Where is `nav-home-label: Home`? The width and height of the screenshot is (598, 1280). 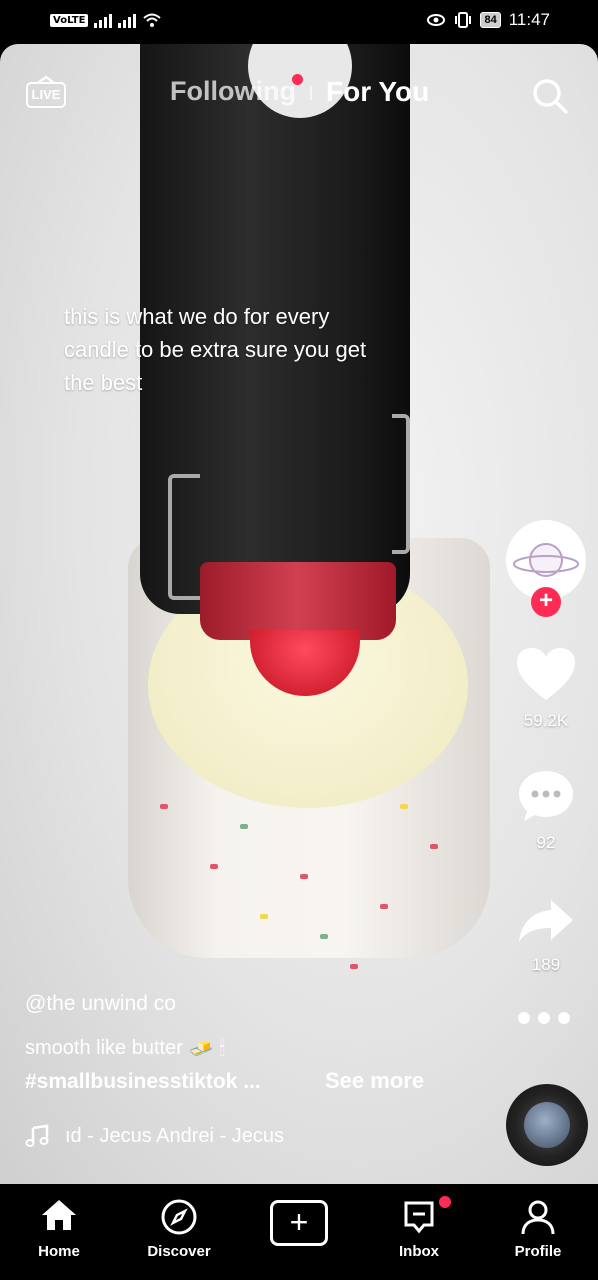
nav-home-label: Home is located at coordinates (59, 1251).